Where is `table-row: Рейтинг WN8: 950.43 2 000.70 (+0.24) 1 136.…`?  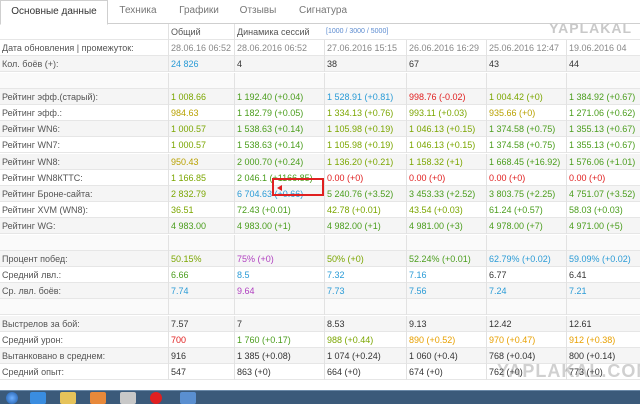
table-row: Рейтинг WN8: 950.43 2 000.70 (+0.24) 1 136.… is located at coordinates (320, 162).